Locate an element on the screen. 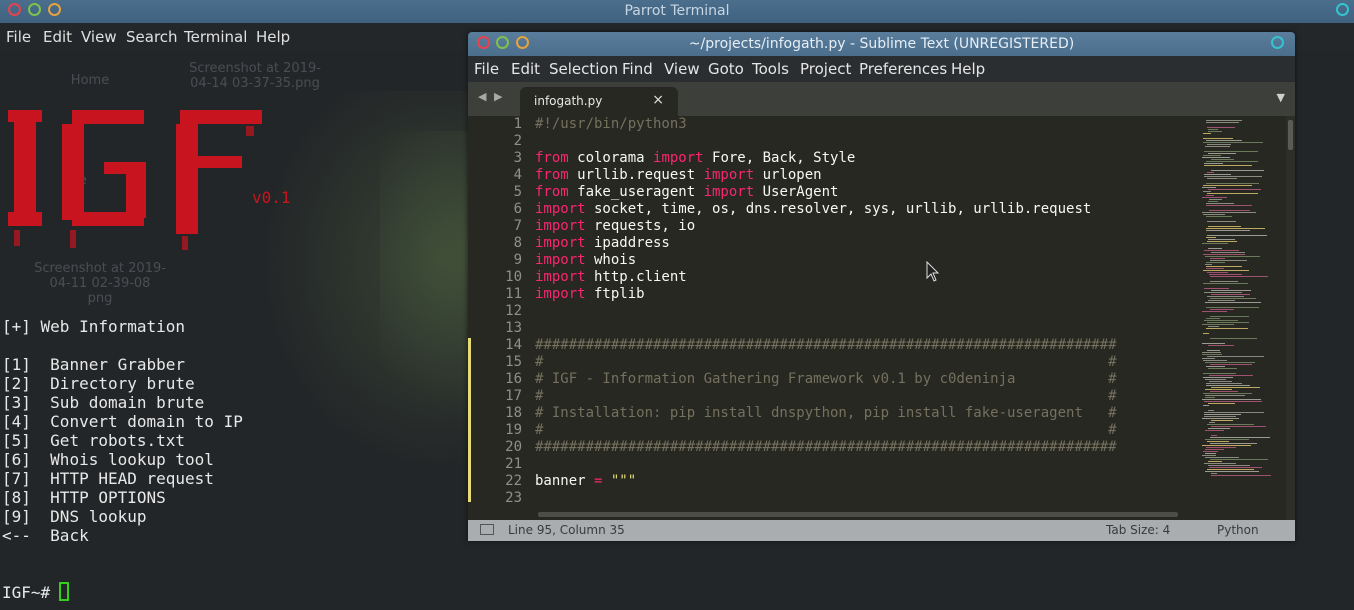 The image size is (1354, 610). tab-nav-arrows-icon: ◀ ▶ is located at coordinates (491, 96).